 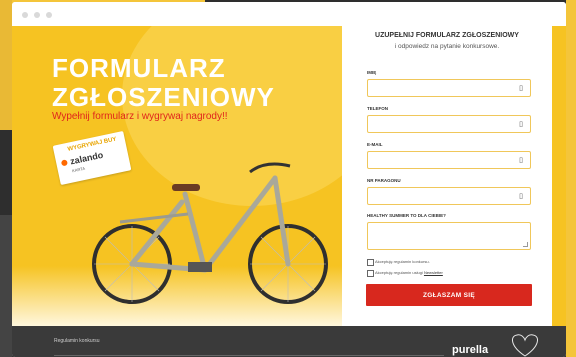 I want to click on rules-link: Regulamin konkursu, so click(x=77, y=341).